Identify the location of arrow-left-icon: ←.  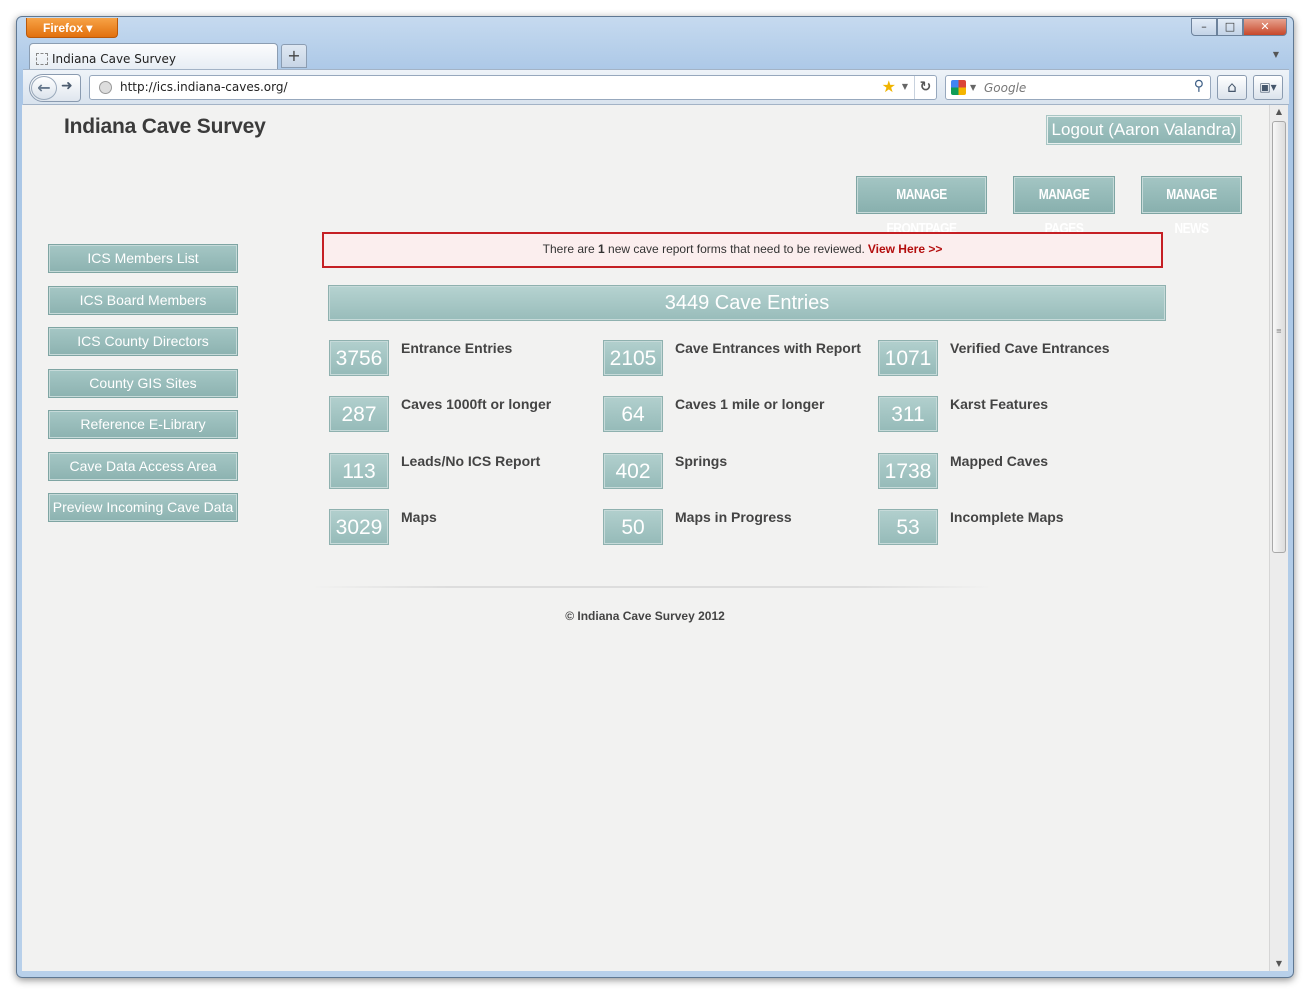
(44, 87).